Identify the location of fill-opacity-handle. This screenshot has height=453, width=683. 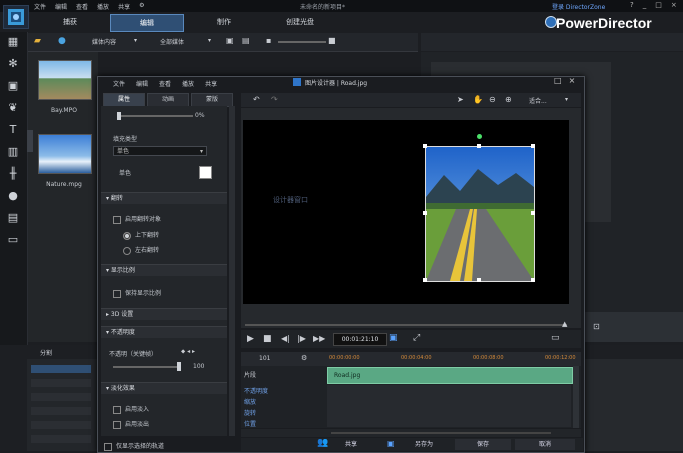
(119, 116).